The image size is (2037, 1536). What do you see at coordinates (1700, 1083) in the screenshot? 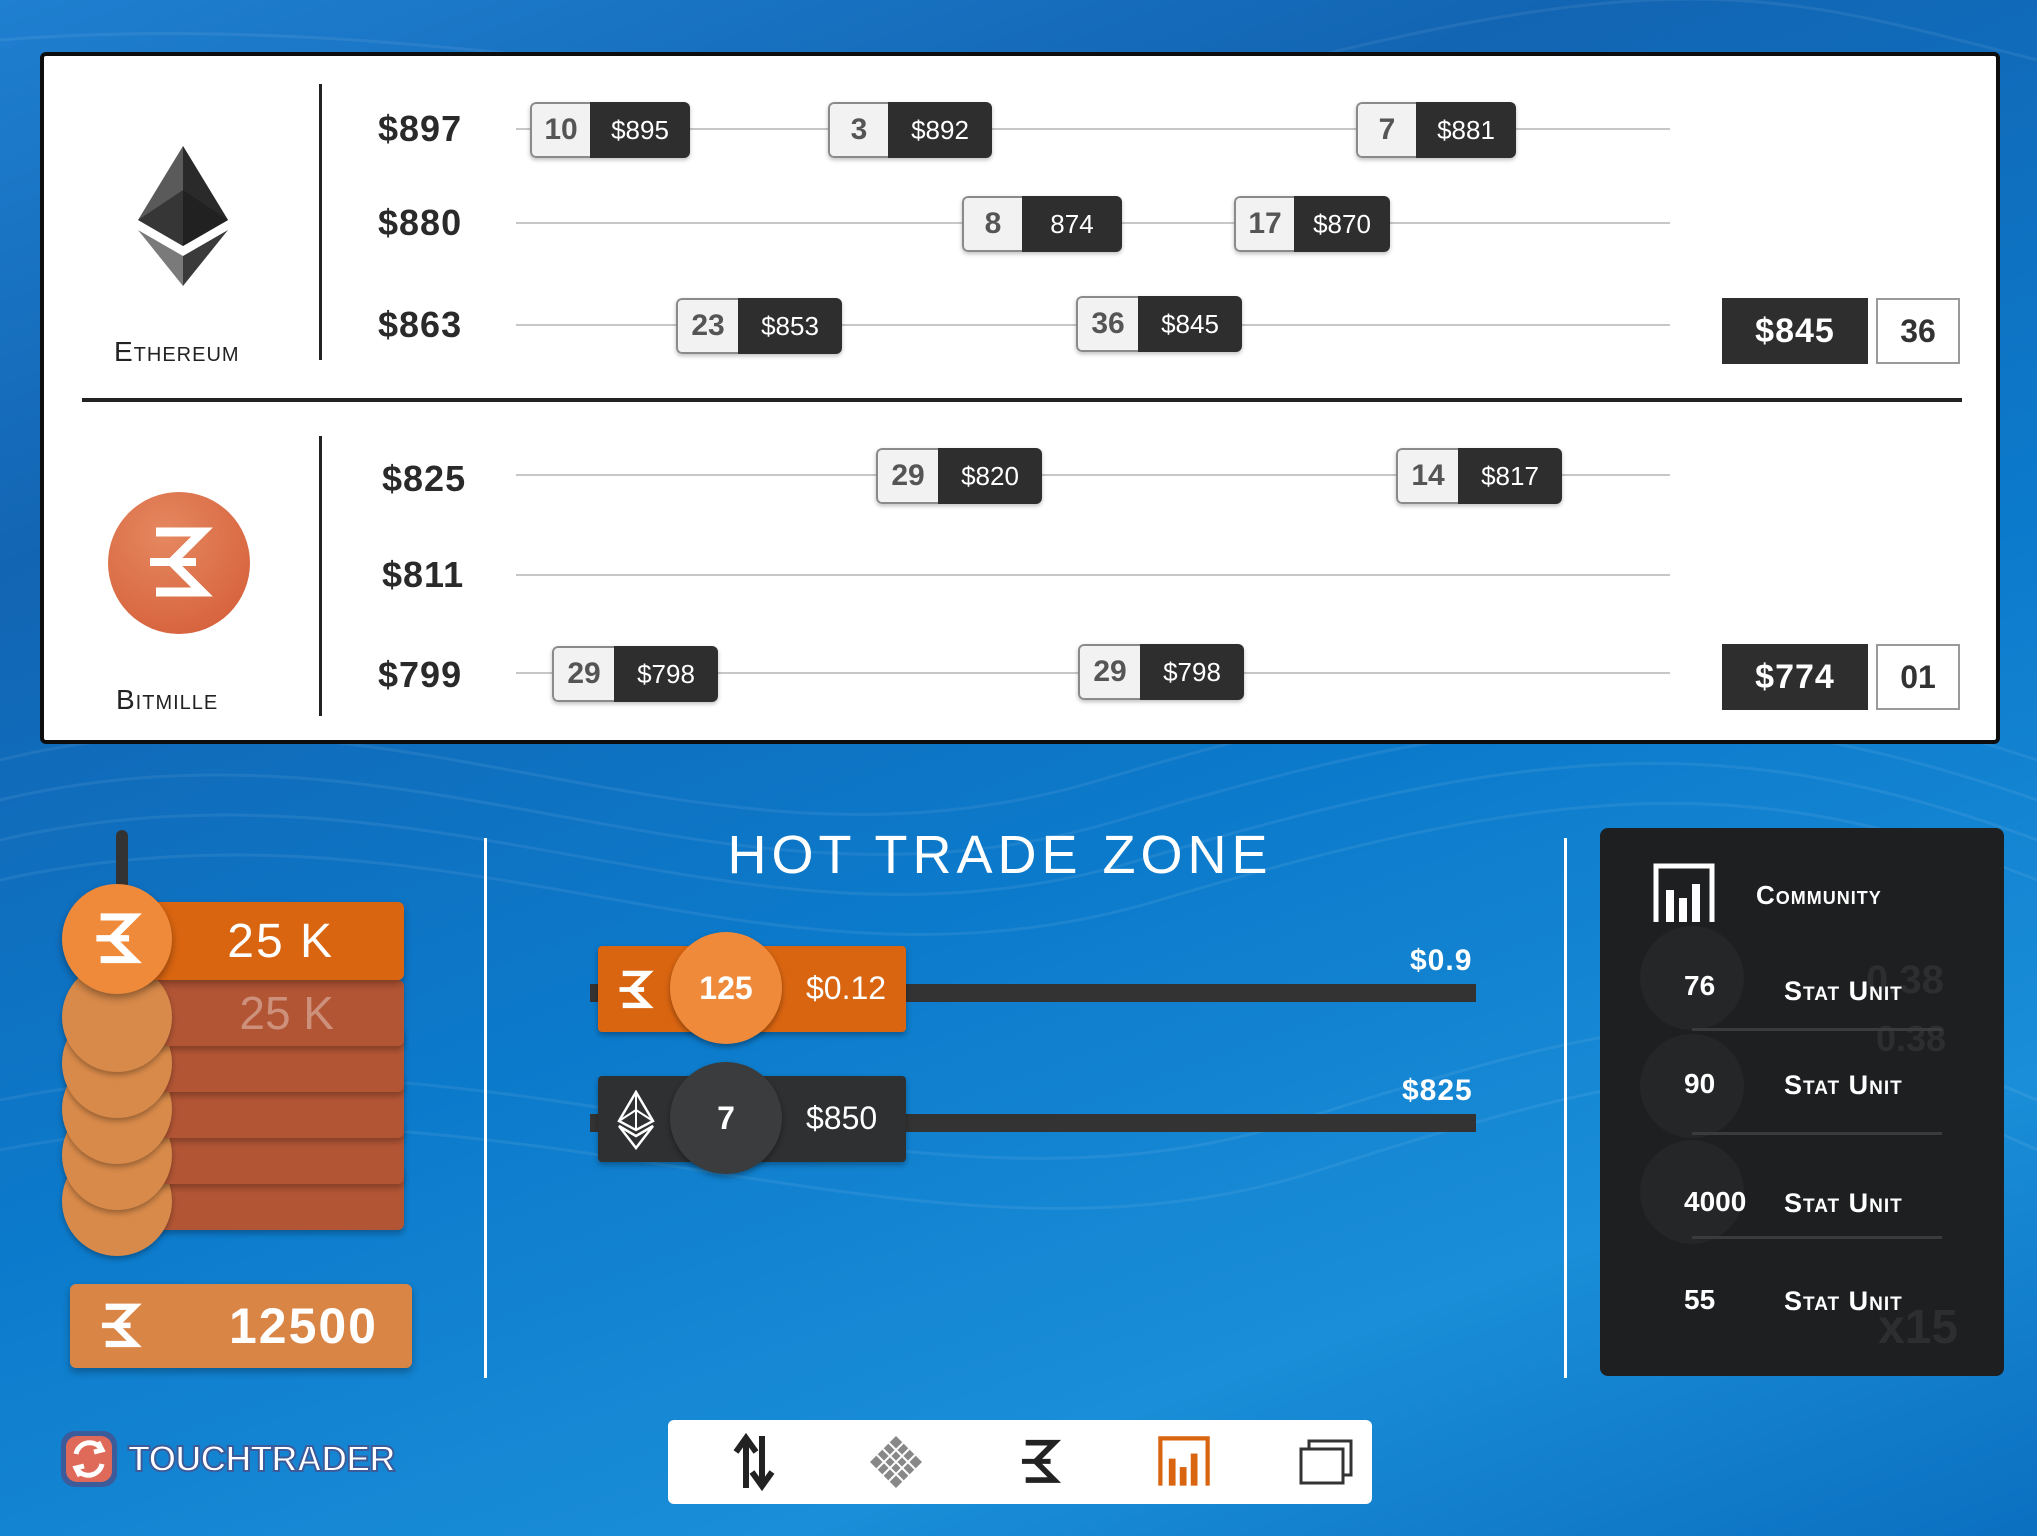
I see `stat-value: 90` at bounding box center [1700, 1083].